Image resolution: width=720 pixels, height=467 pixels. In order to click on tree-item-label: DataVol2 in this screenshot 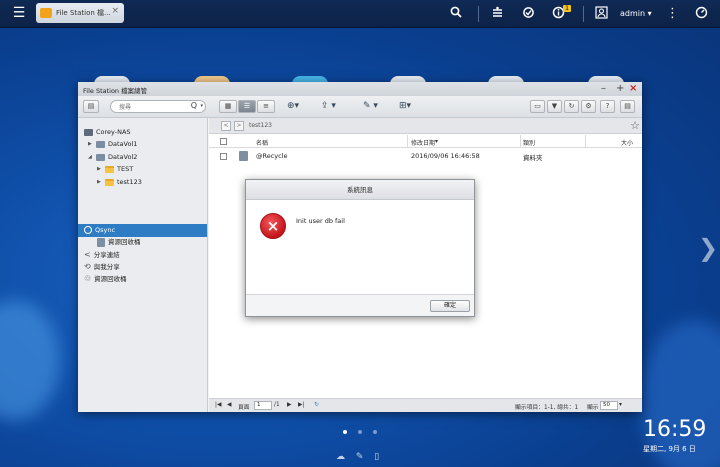, I will do `click(123, 157)`.